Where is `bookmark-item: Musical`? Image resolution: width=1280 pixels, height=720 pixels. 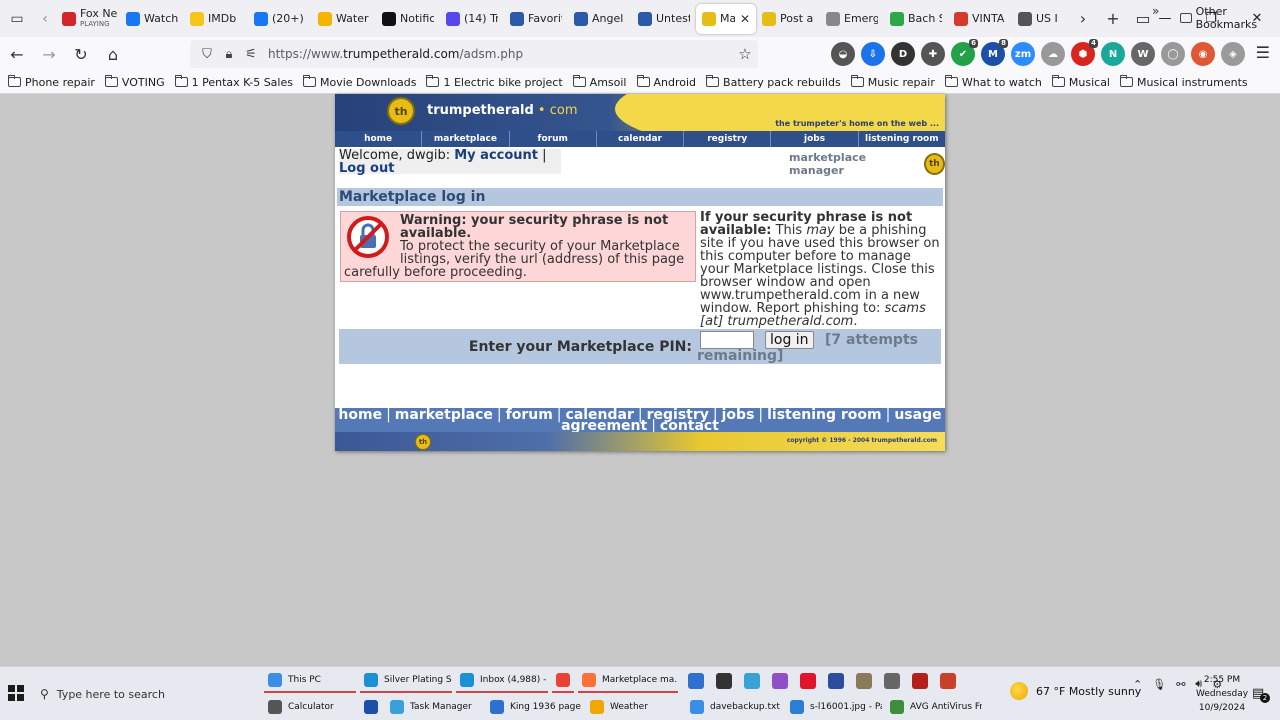
bookmark-item: Musical is located at coordinates (1080, 82).